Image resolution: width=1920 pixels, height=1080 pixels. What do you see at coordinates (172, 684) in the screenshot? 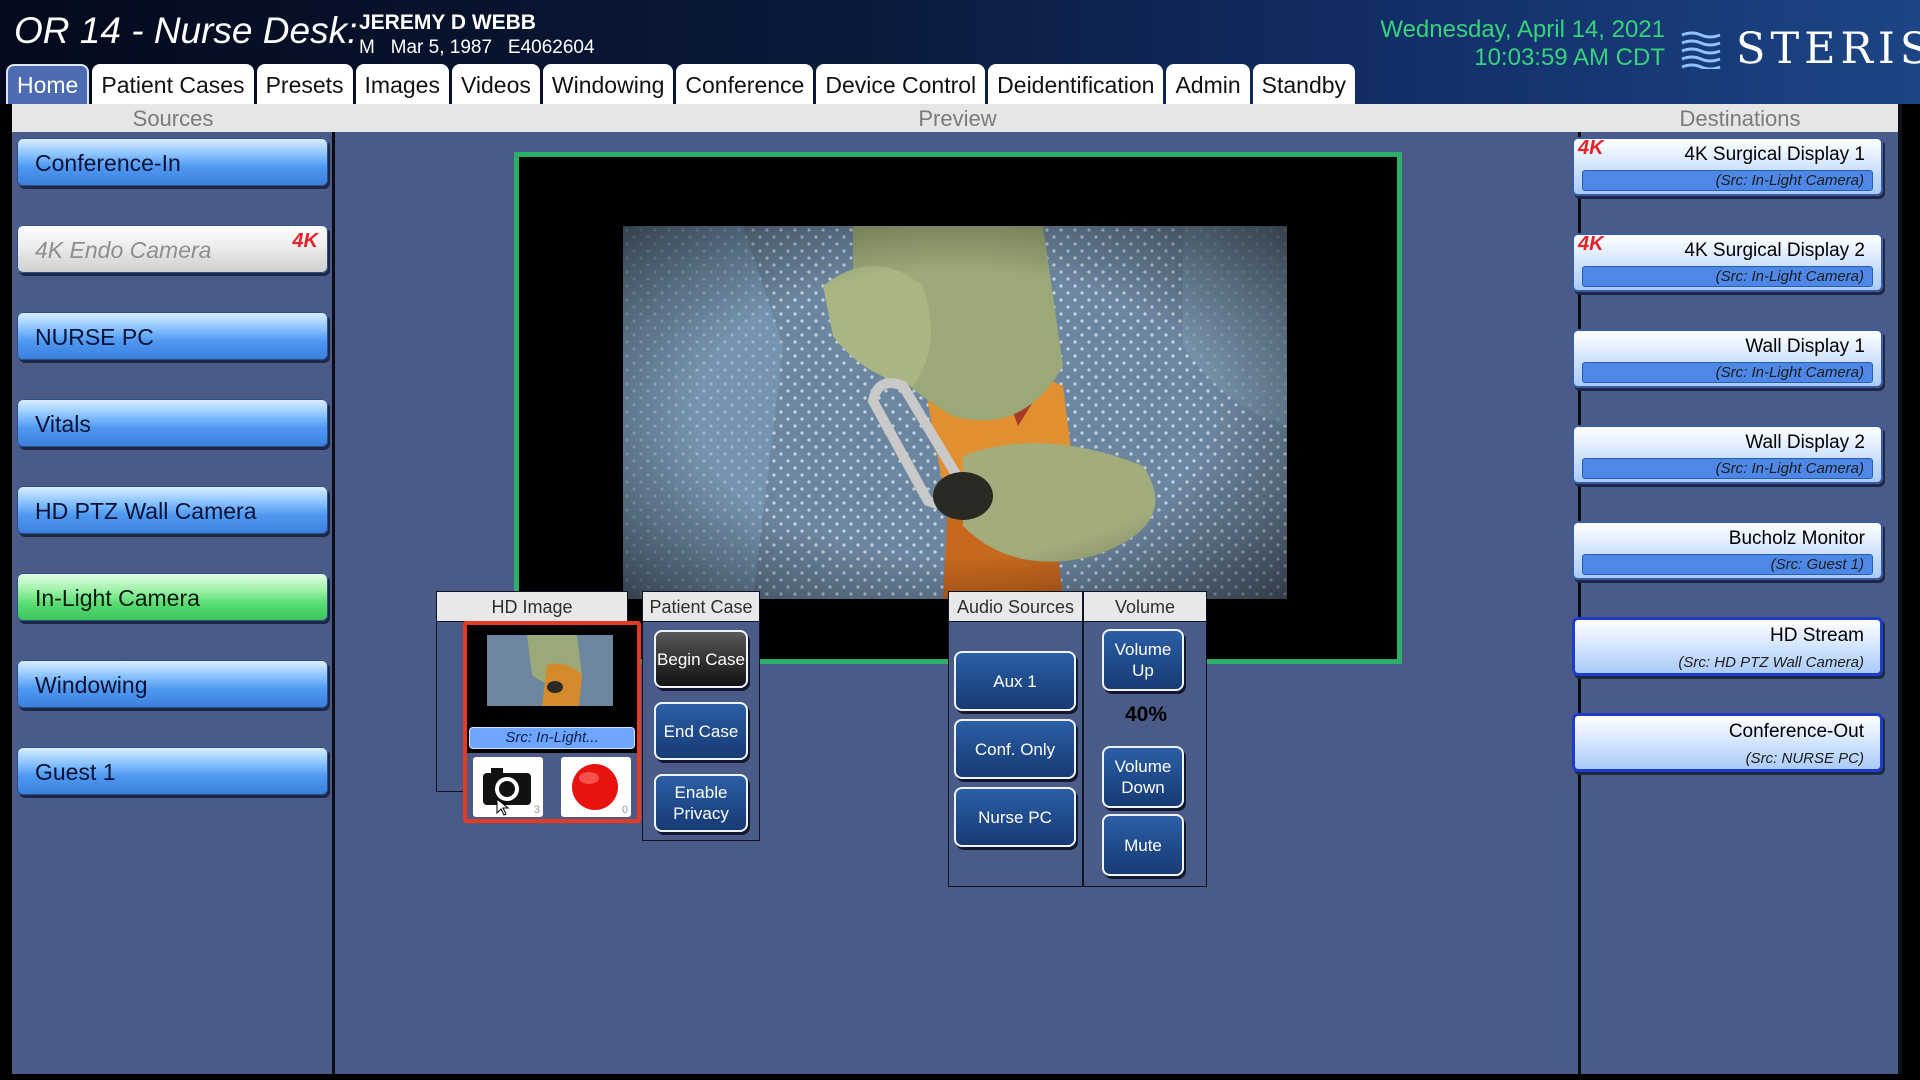
I see `source-windowing: Windowing` at bounding box center [172, 684].